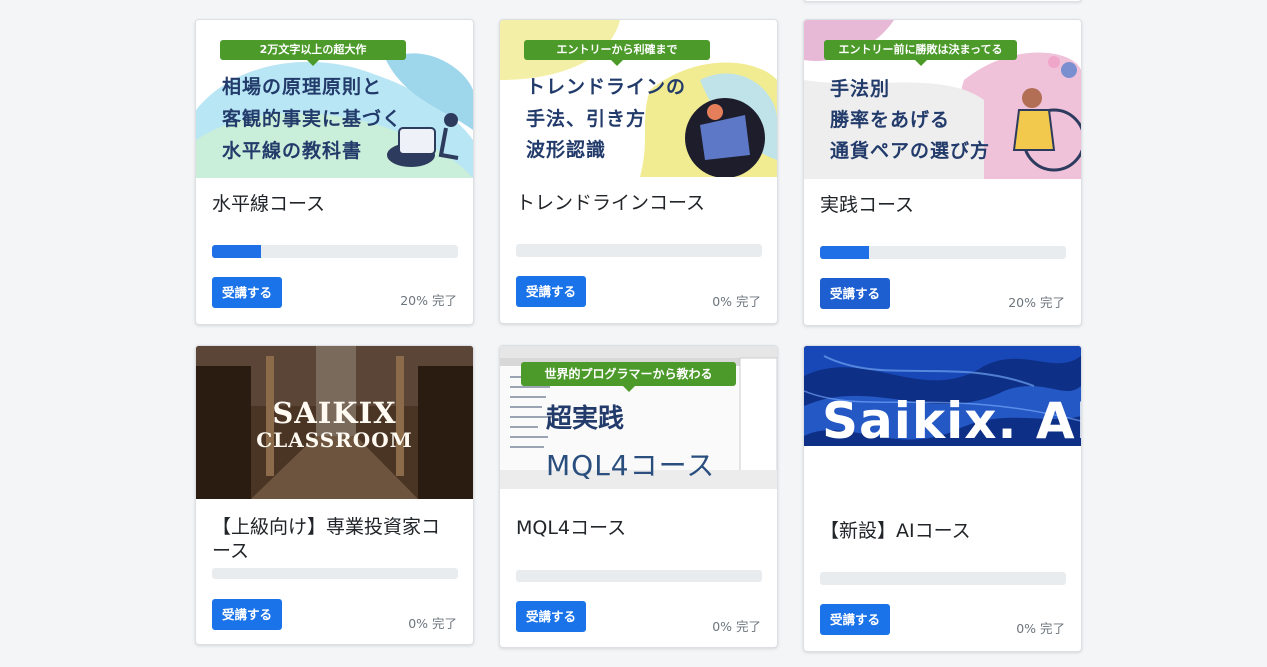  I want to click on course-title: 【上級向け】専業投資家コース, so click(327, 531).